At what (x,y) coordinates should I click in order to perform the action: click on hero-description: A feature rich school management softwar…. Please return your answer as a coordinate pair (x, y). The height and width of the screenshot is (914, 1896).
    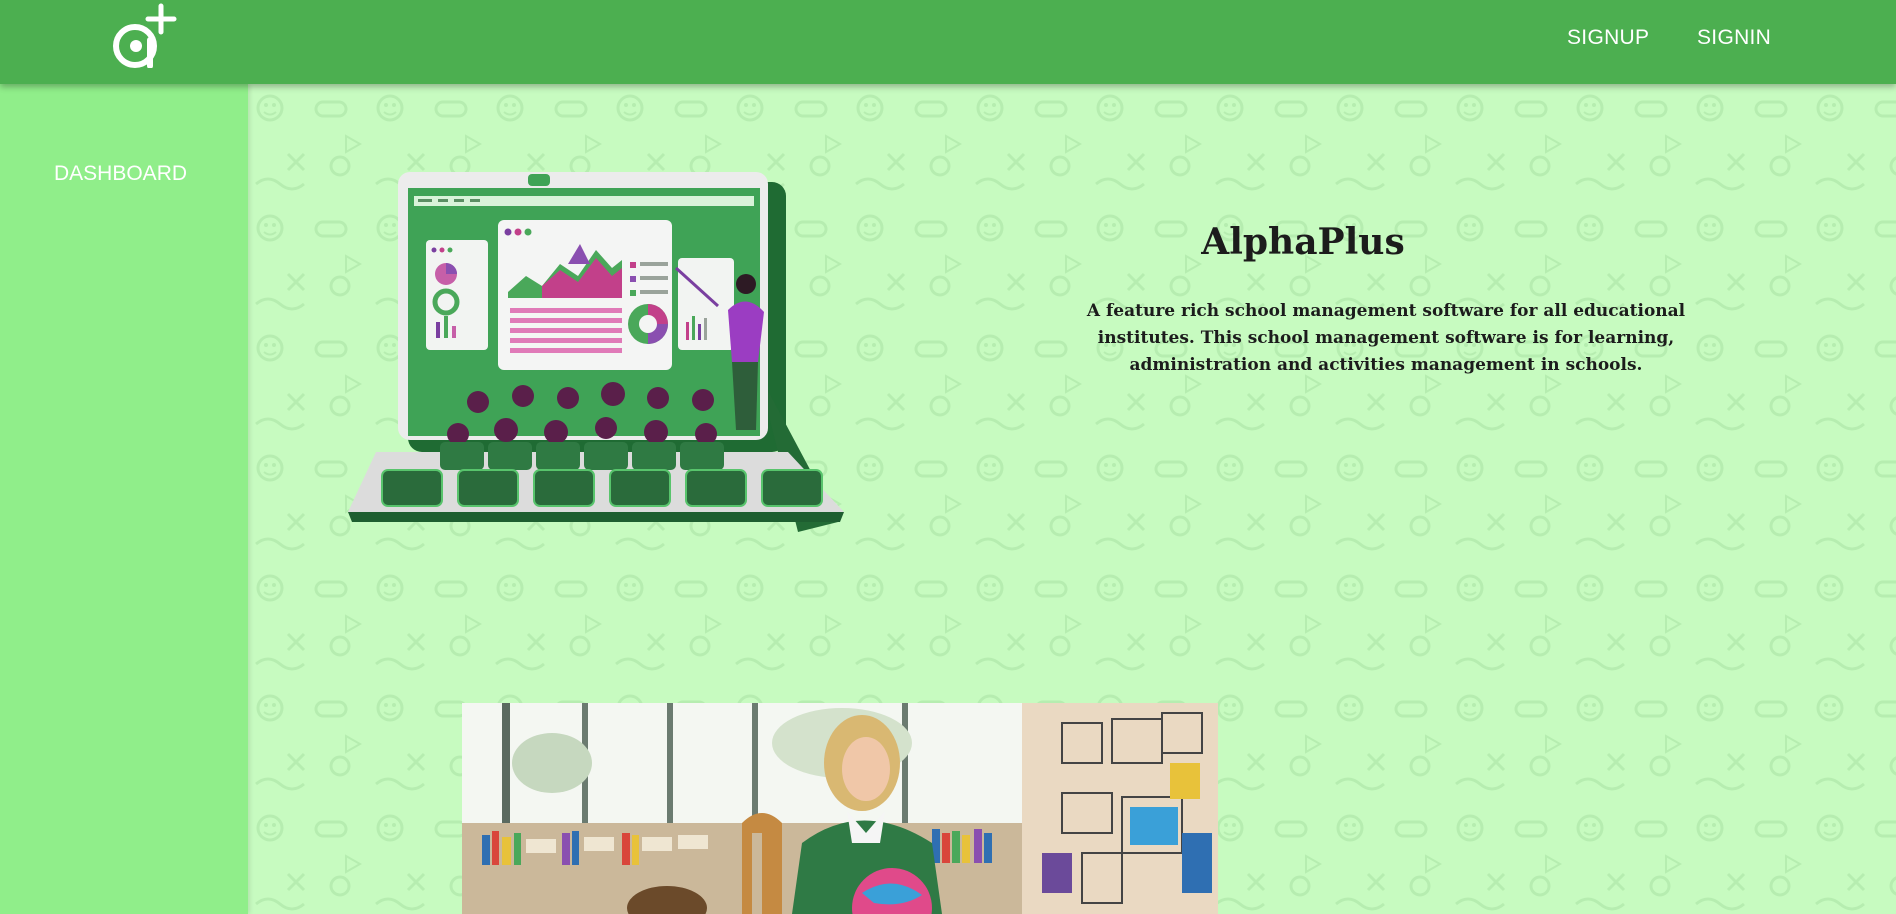
    Looking at the image, I should click on (1386, 338).